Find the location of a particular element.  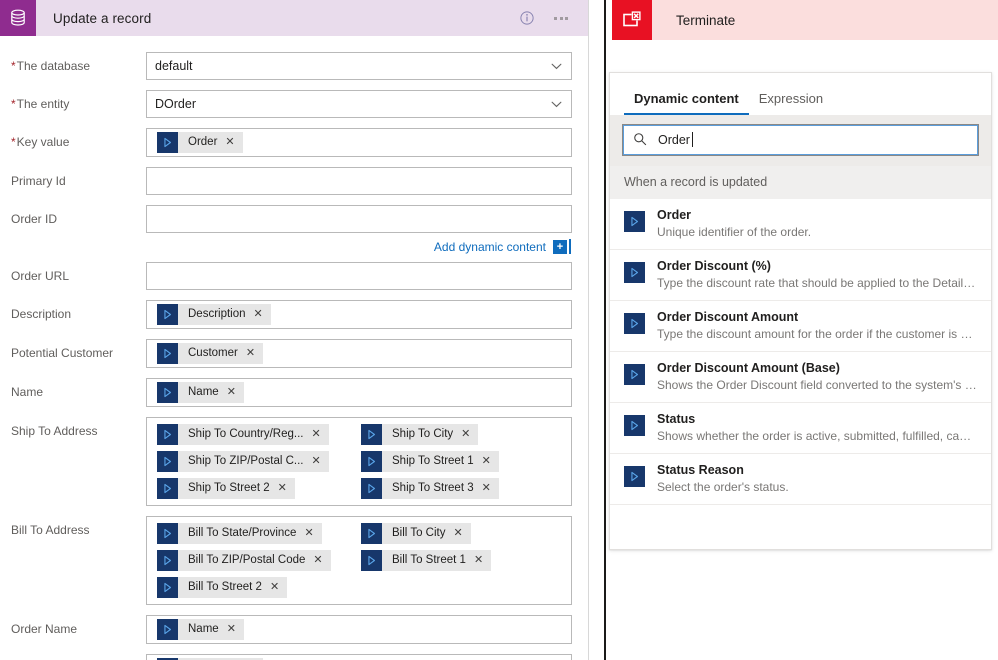

dynamic-content-item: Status Reason Select the order's status. is located at coordinates (800, 479).